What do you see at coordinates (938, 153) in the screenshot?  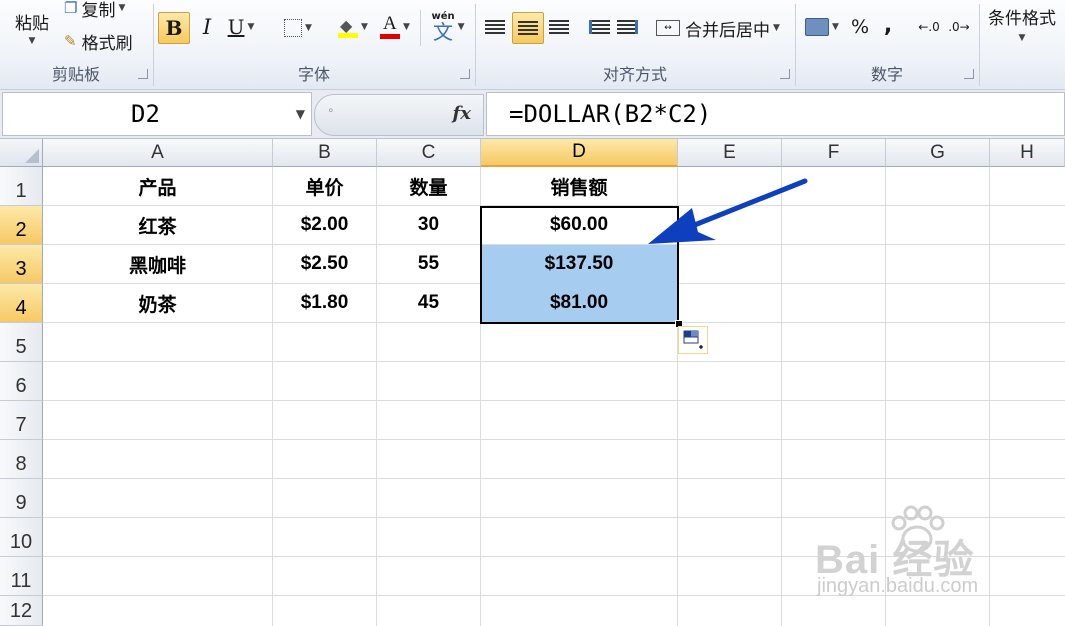 I see `column-header-g: G` at bounding box center [938, 153].